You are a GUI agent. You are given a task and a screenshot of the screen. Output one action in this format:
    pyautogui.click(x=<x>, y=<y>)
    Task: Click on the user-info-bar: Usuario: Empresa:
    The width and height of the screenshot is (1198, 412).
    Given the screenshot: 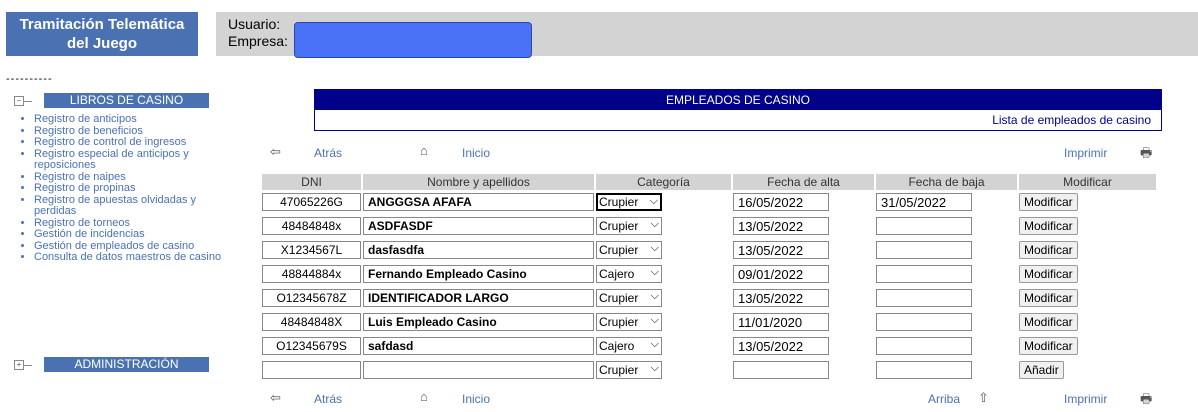 What is the action you would take?
    pyautogui.click(x=707, y=35)
    